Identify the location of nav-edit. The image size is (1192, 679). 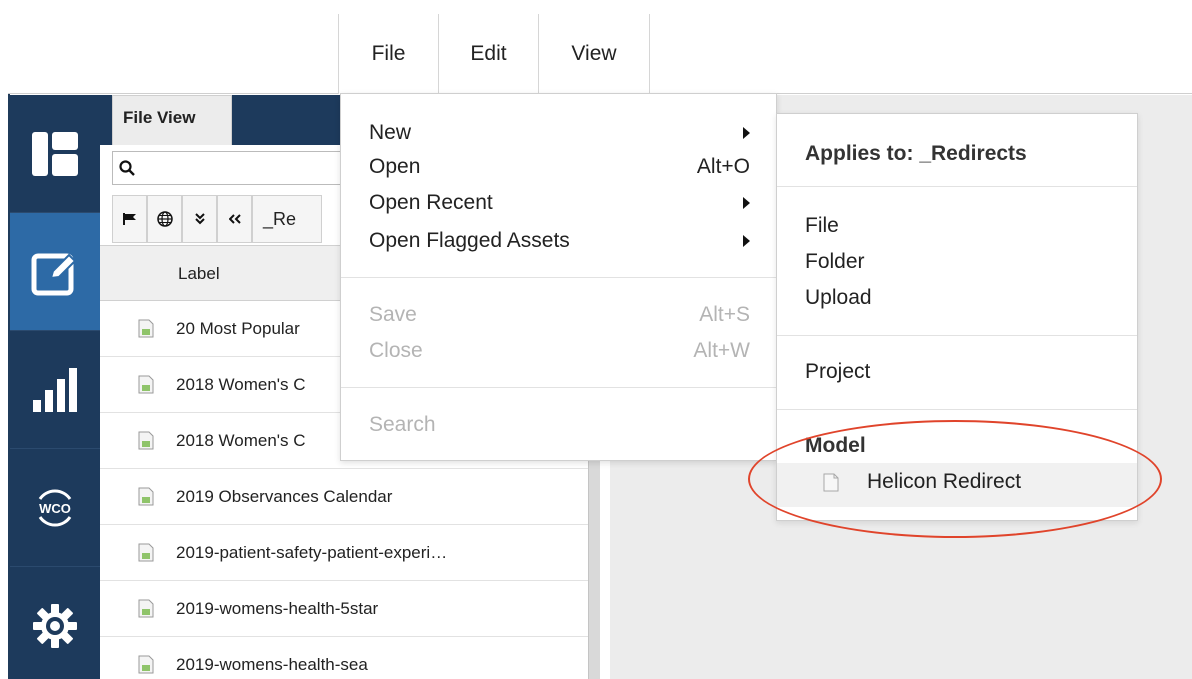
(55, 272).